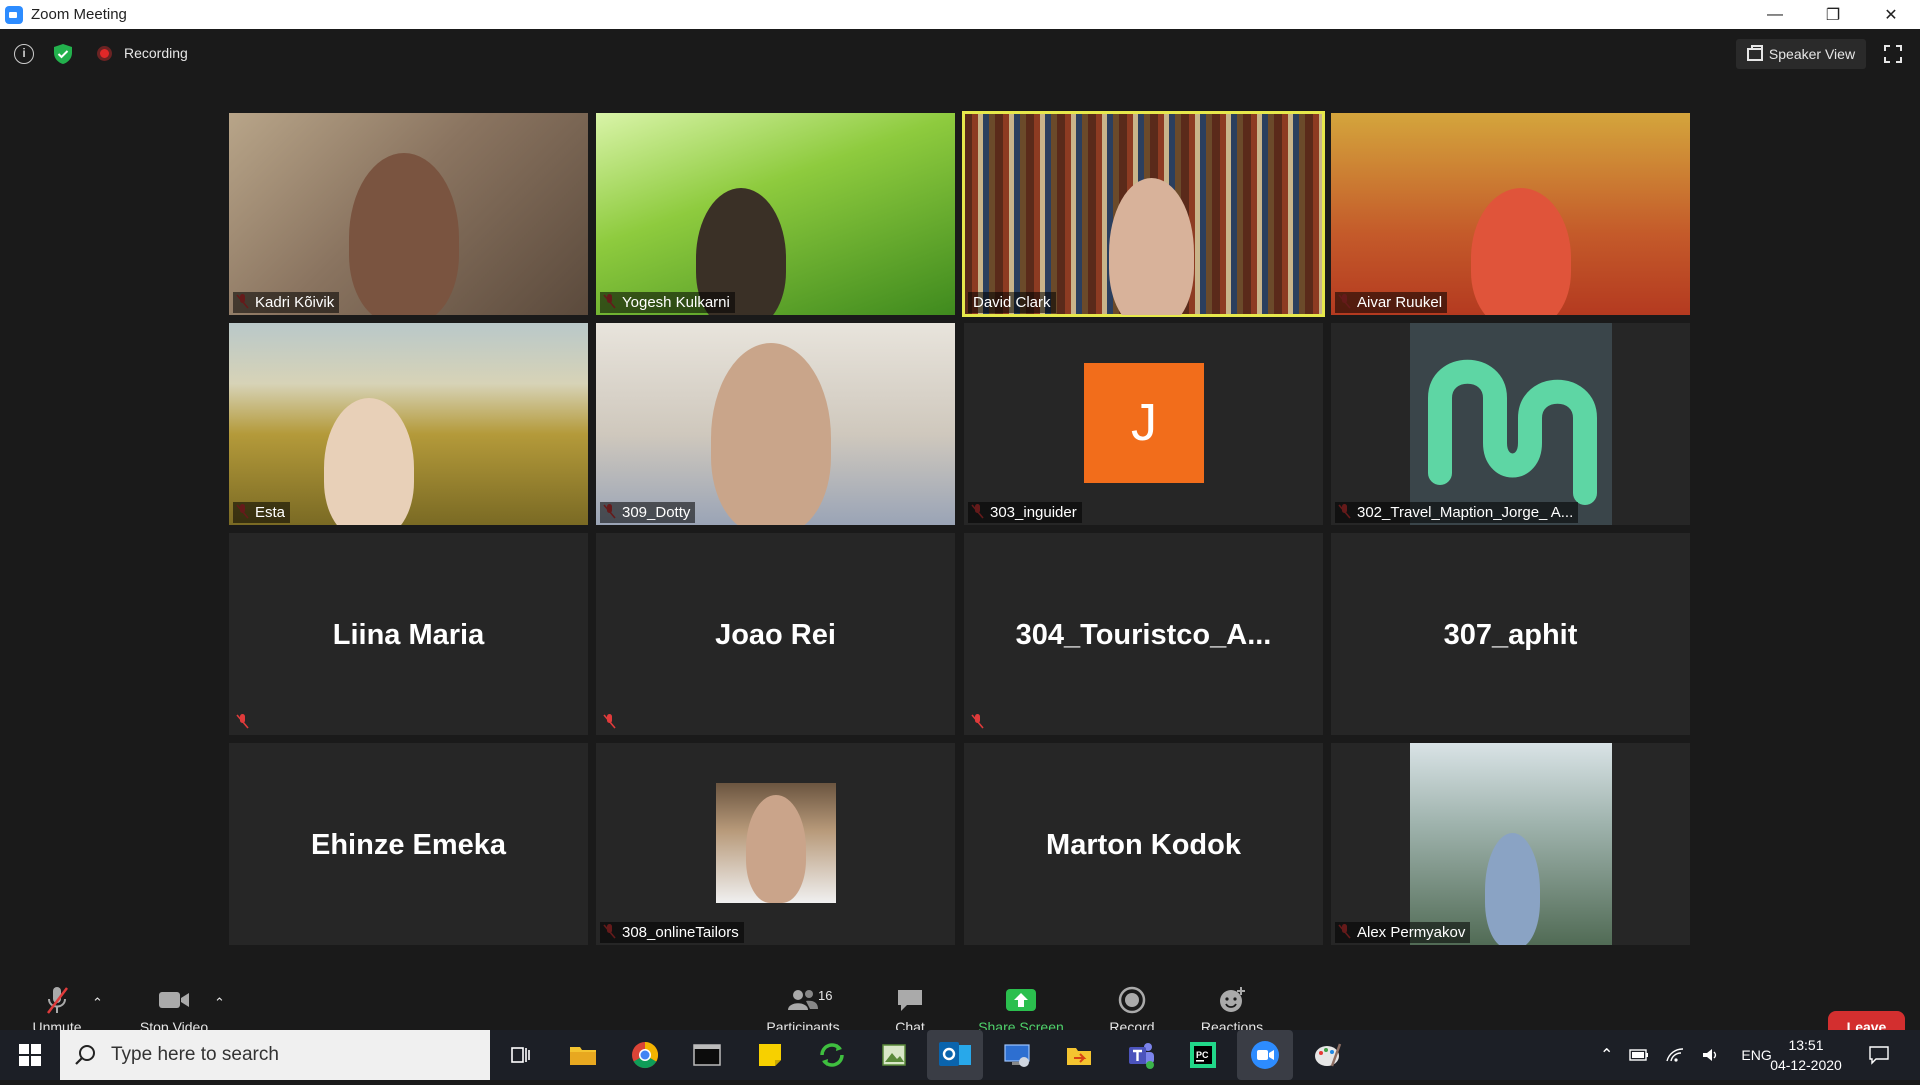  I want to click on video-tile-active-speaker: David Clark, so click(1143, 214).